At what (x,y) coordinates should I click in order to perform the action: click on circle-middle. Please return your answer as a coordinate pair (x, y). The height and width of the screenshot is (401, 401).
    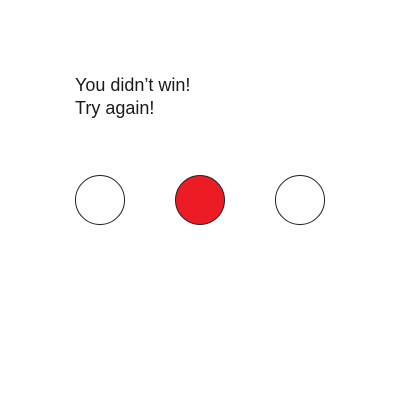
    Looking at the image, I should click on (200, 200).